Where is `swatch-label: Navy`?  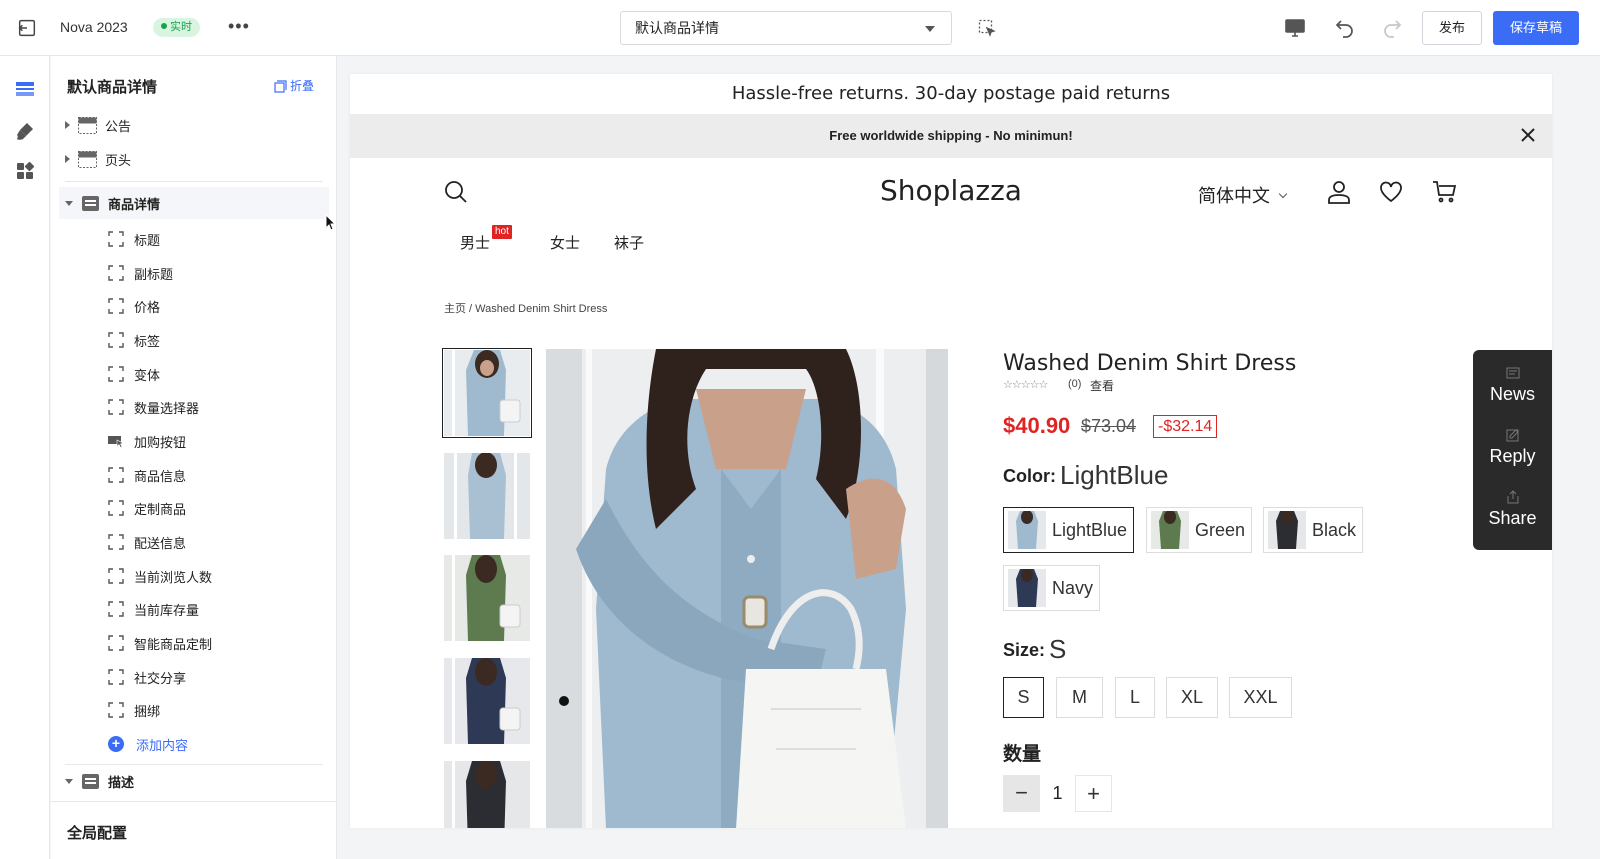 swatch-label: Navy is located at coordinates (1073, 587).